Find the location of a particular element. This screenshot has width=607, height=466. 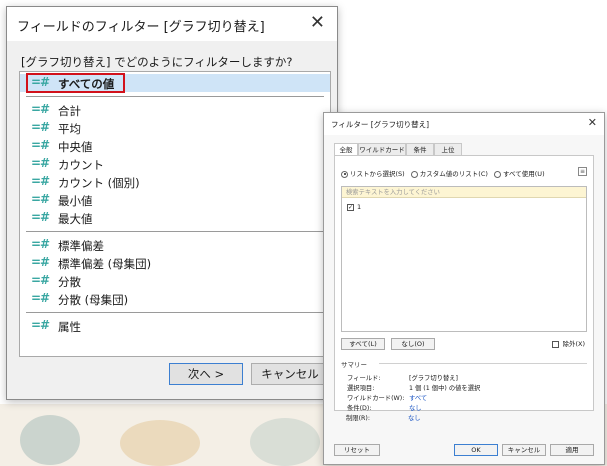

radio-use-all: すべて使用(U) is located at coordinates (519, 173).